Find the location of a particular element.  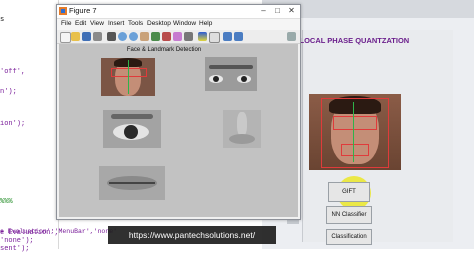

dock-icon is located at coordinates (291, 36).